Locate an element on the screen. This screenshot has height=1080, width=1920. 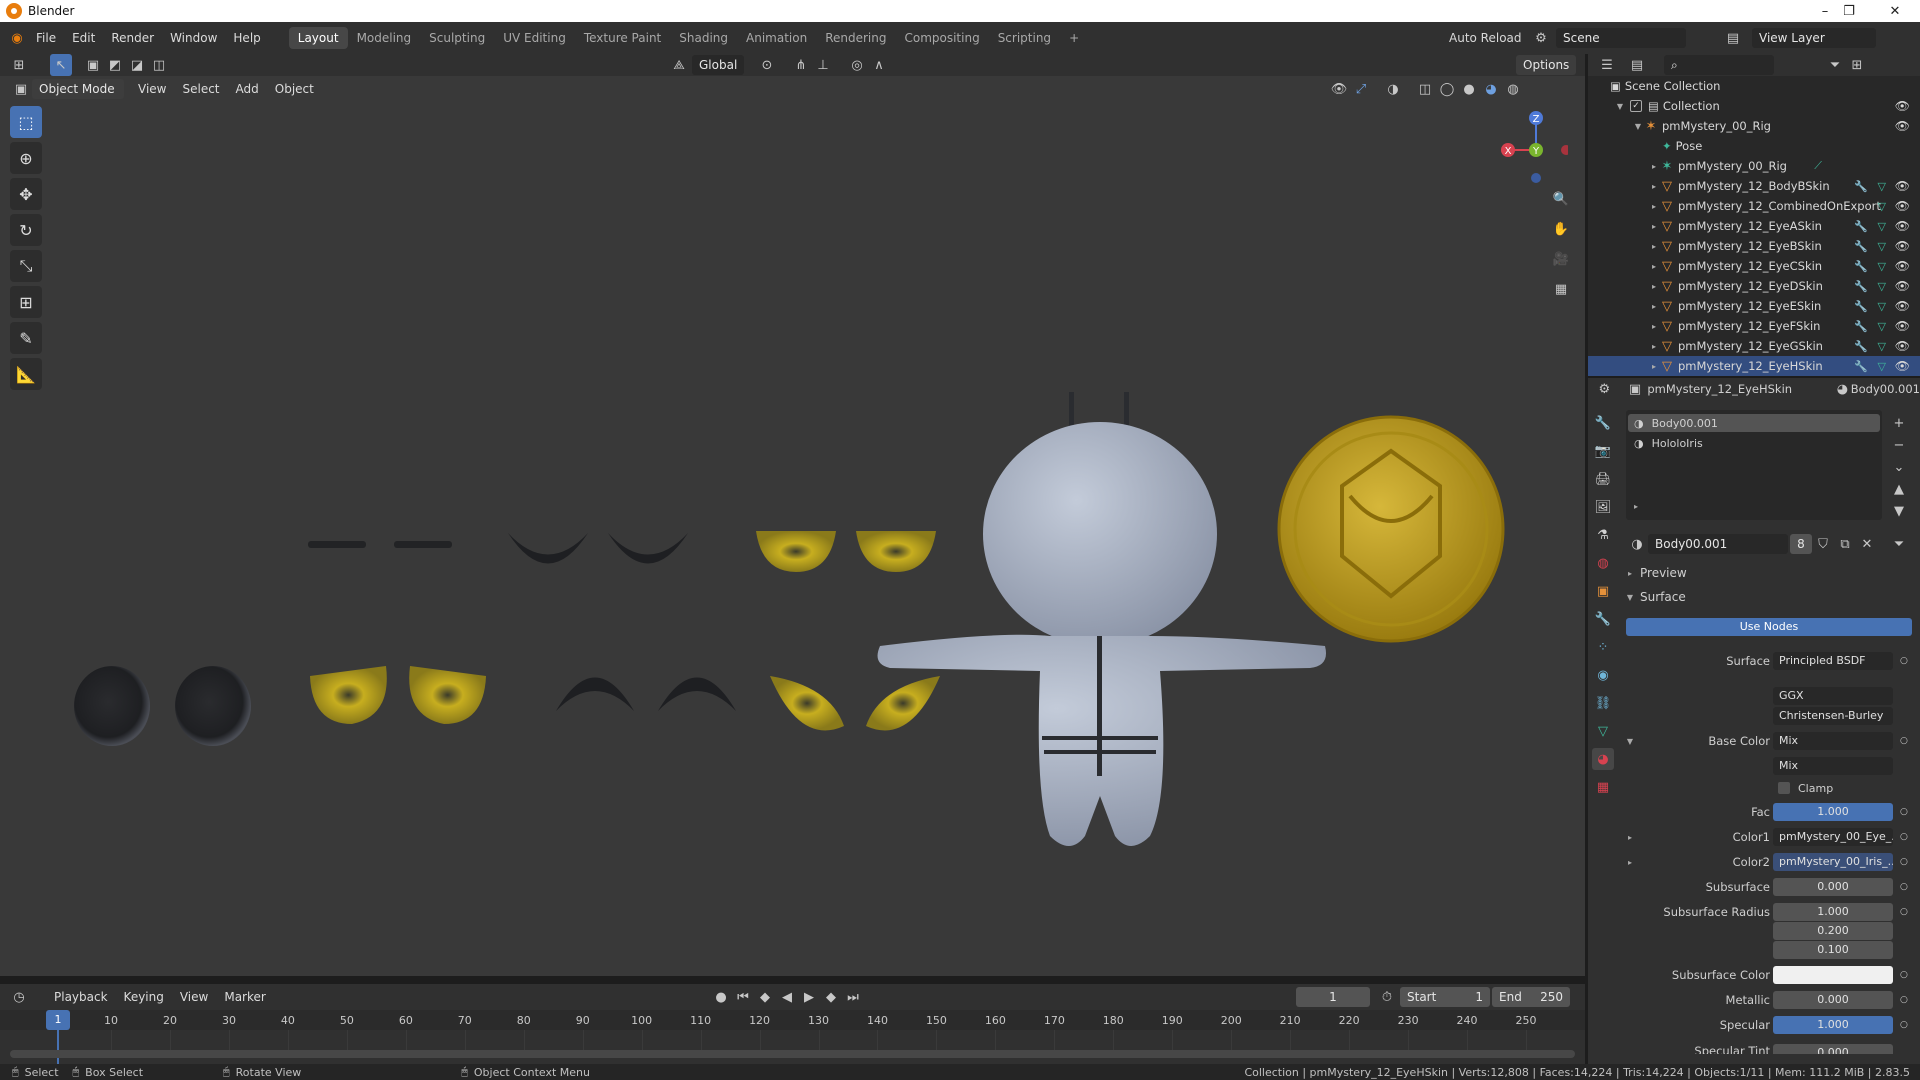
ss-radius-x-field: 1.000 is located at coordinates (1833, 912).